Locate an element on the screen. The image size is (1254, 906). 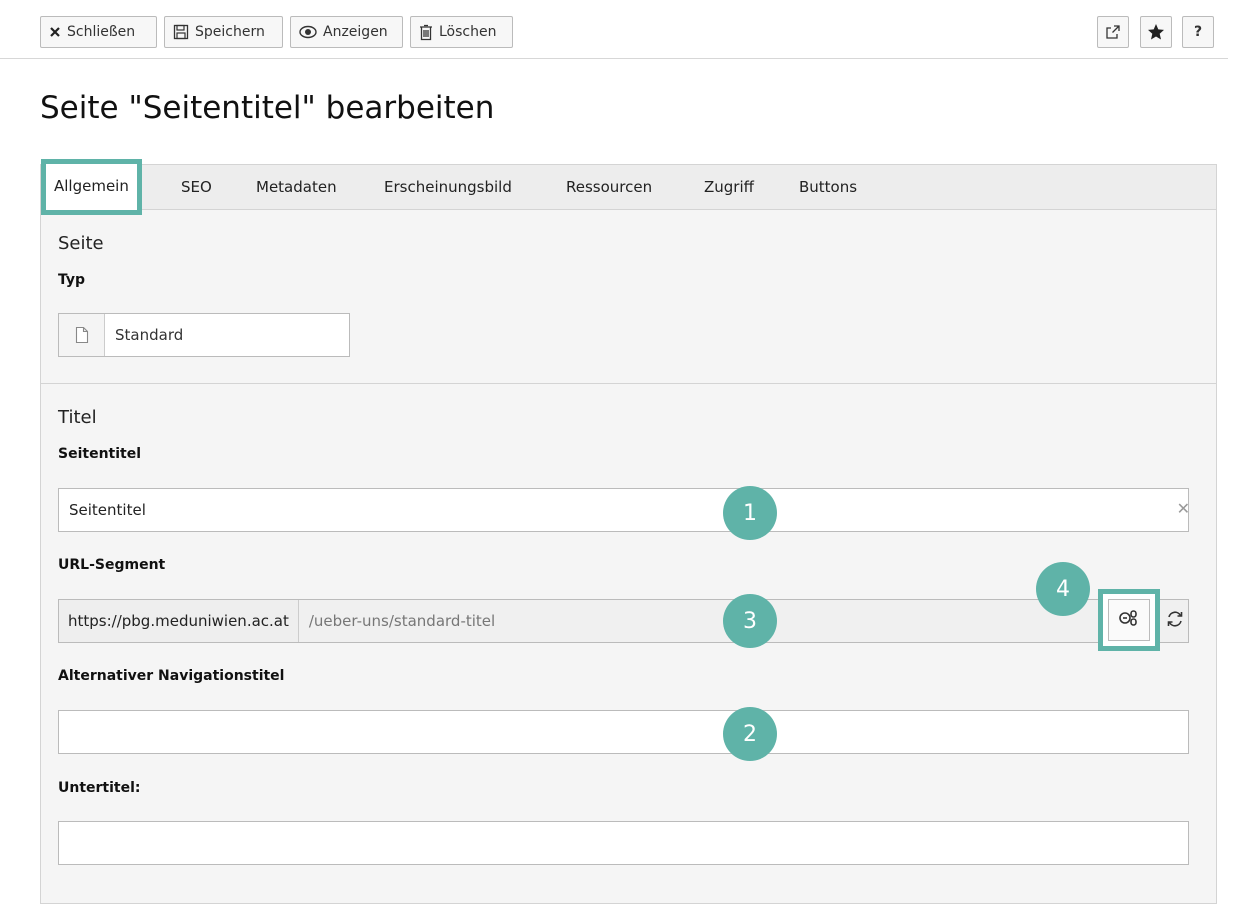
subtitle-input is located at coordinates (623, 843).